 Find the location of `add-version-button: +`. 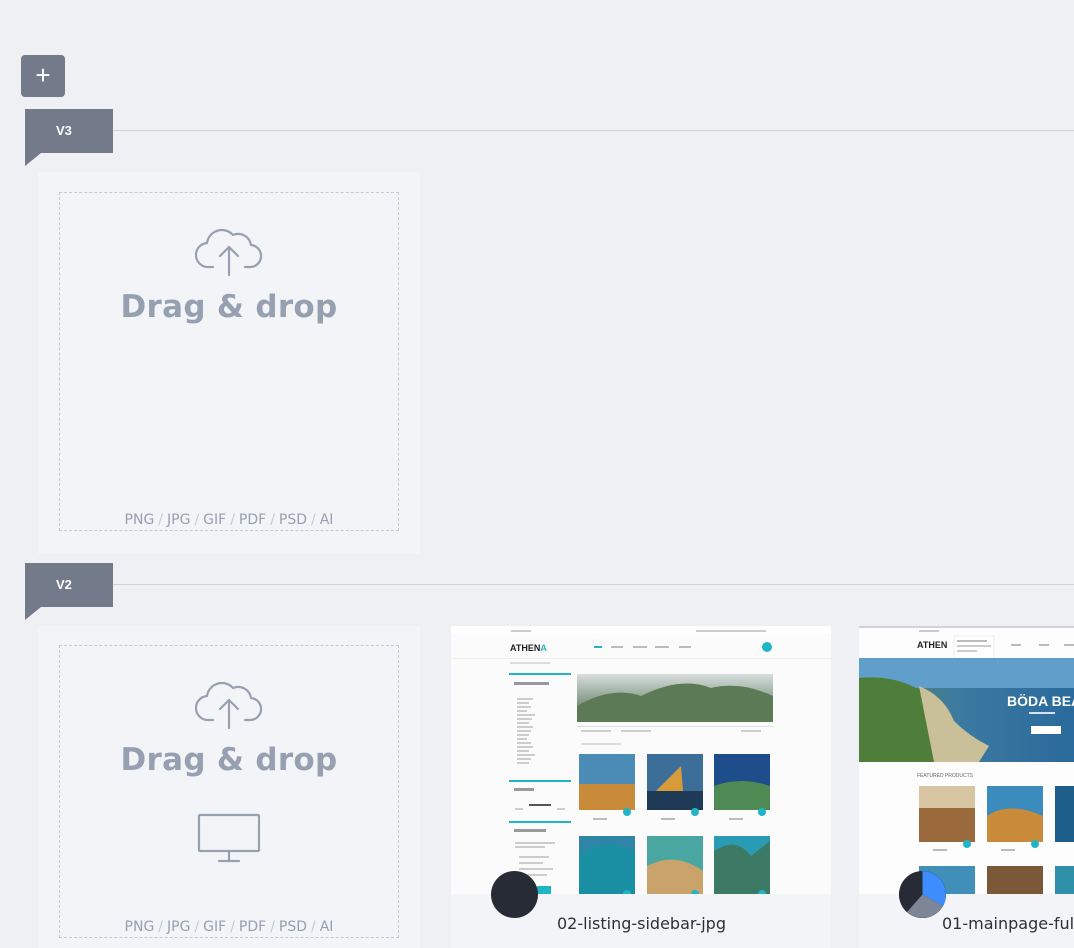

add-version-button: + is located at coordinates (43, 76).